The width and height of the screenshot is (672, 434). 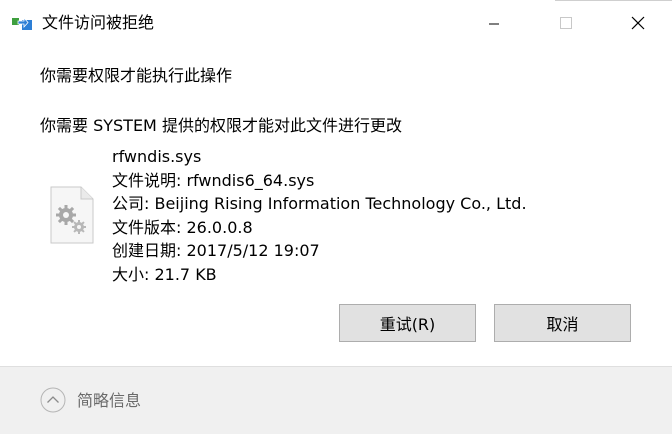 What do you see at coordinates (164, 274) in the screenshot?
I see `file-size: 大小: 21.7 KB` at bounding box center [164, 274].